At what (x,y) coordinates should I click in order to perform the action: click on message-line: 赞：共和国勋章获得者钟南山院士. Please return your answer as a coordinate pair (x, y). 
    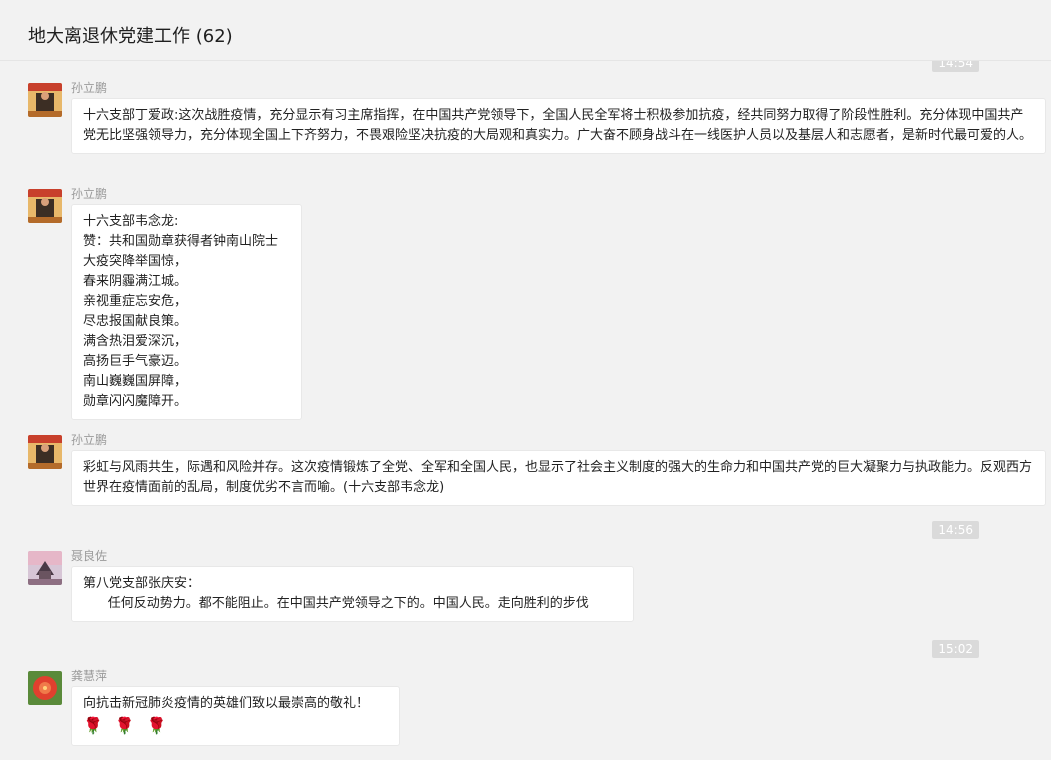
    Looking at the image, I should click on (181, 241).